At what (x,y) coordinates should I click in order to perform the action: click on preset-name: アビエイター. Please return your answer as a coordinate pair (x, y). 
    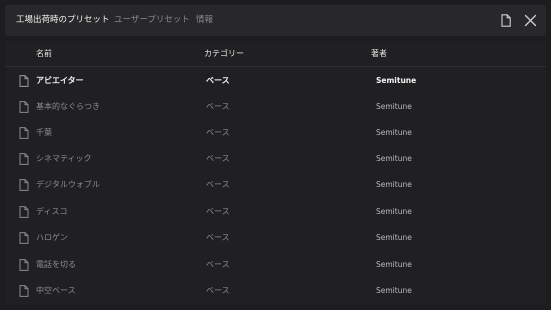
    Looking at the image, I should click on (60, 80).